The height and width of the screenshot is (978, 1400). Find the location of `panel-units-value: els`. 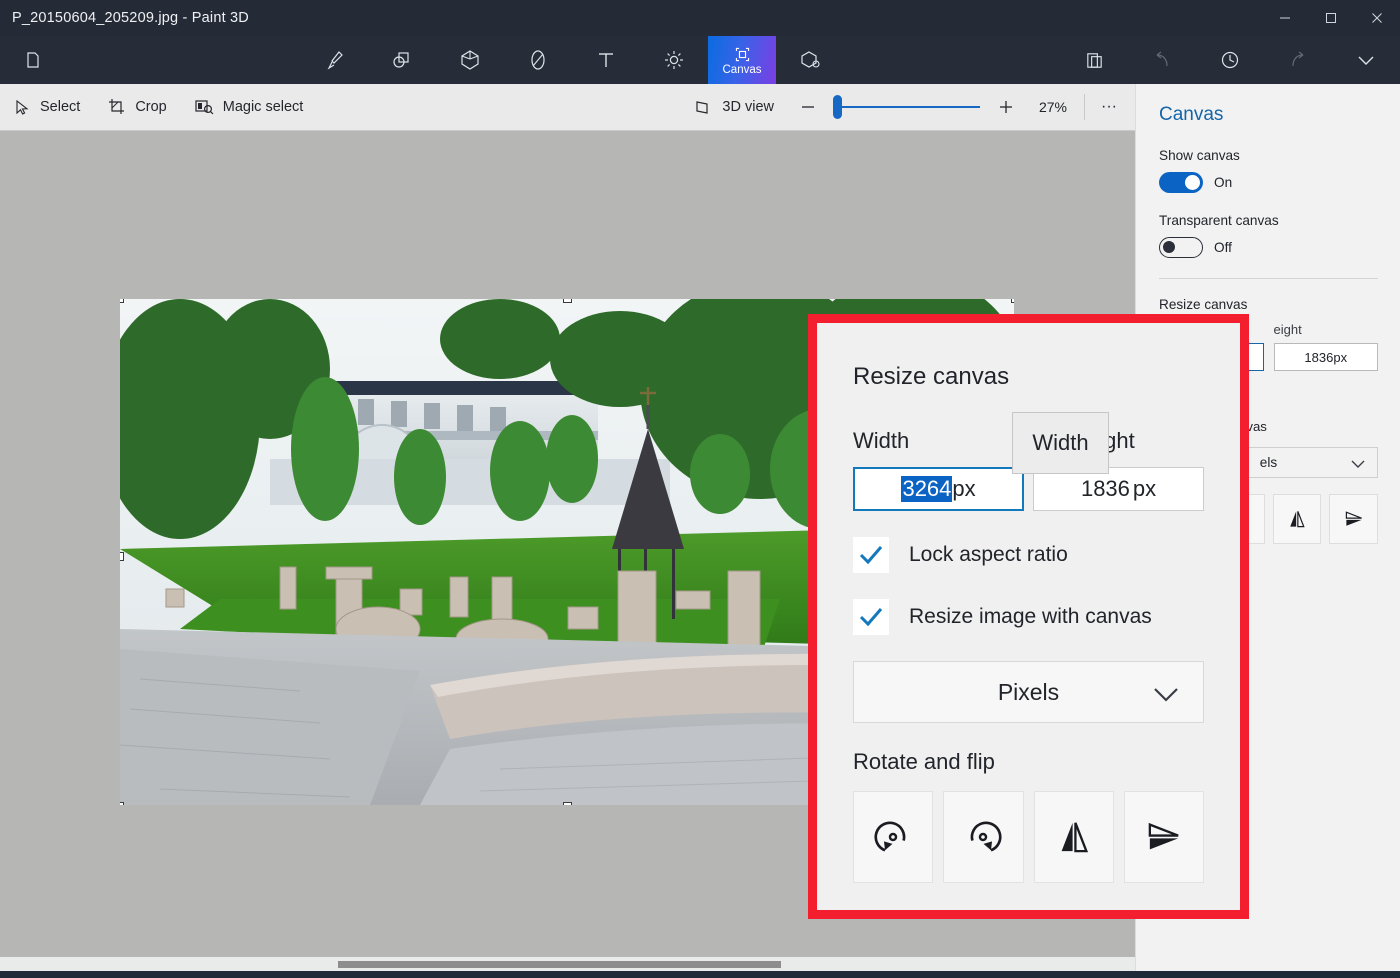

panel-units-value: els is located at coordinates (1268, 462).